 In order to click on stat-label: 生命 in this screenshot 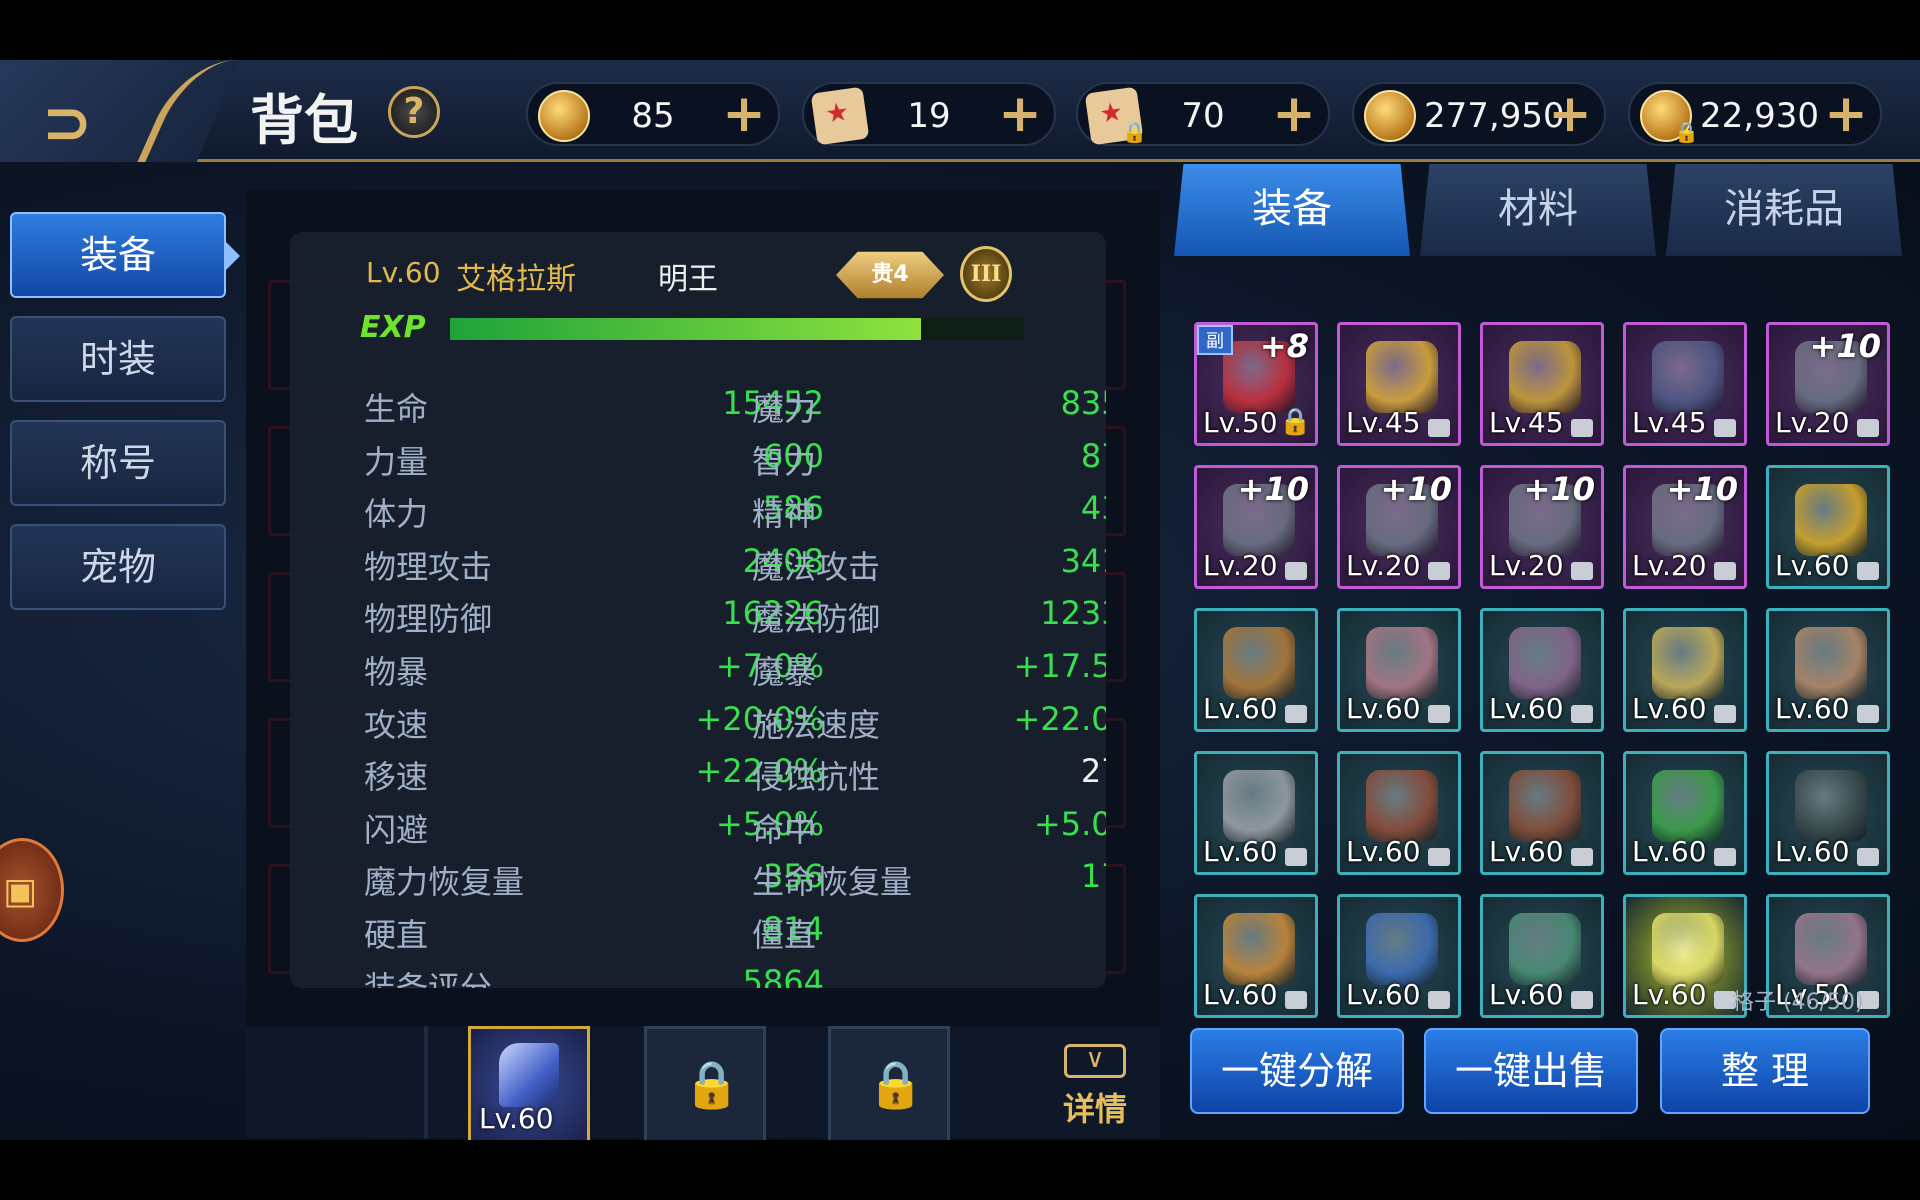, I will do `click(396, 409)`.